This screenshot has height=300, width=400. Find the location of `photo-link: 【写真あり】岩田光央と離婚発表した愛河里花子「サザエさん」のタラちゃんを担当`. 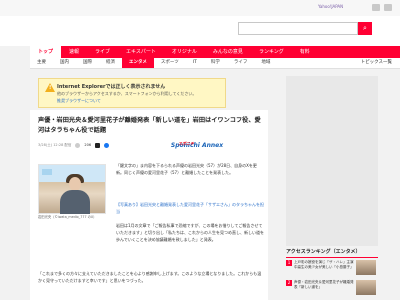

photo-link: 【写真あり】岩田光央と離婚発表した愛河里花子「サザエさん」のタラちゃんを担当 is located at coordinates (190, 208).